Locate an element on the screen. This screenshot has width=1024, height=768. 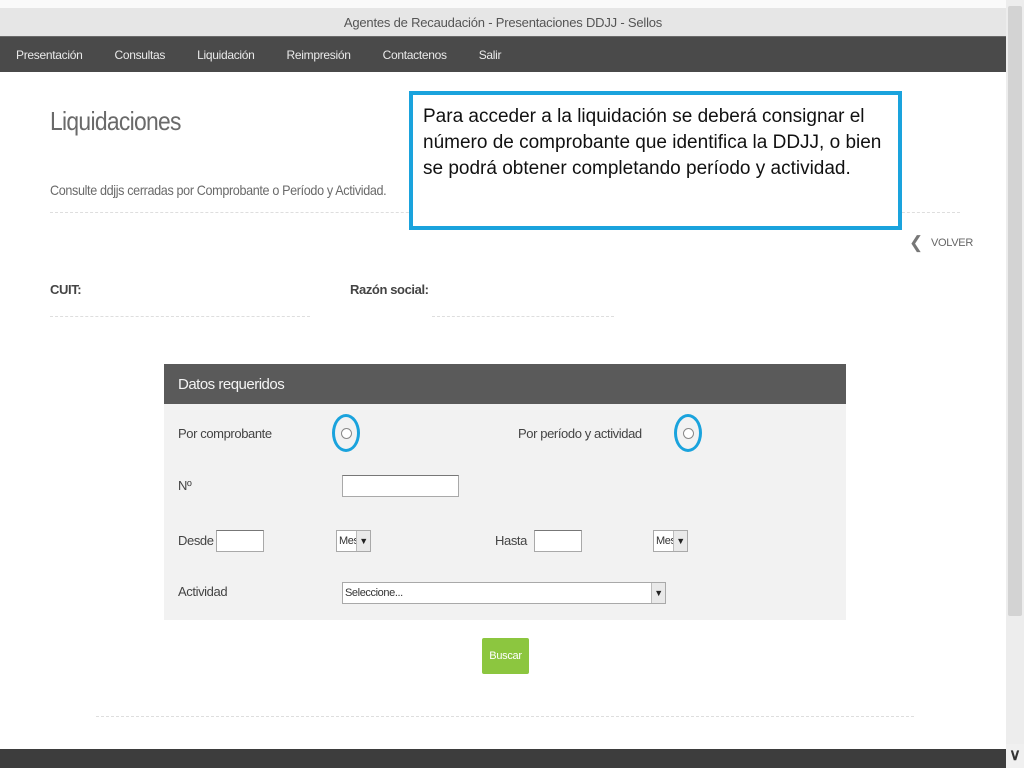
scroll-down-icon: ∨ is located at coordinates (1015, 756).